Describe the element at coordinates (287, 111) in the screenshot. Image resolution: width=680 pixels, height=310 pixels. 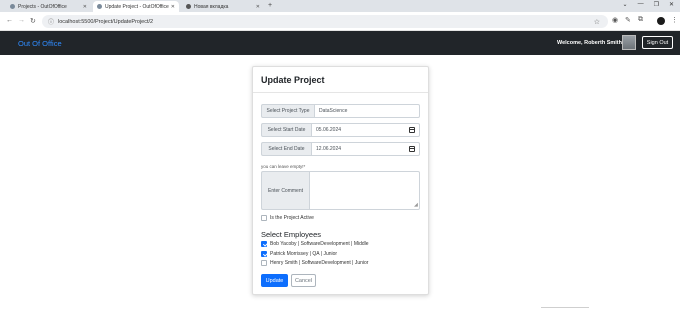
I see `project-type-label: Select Project Type` at that location.